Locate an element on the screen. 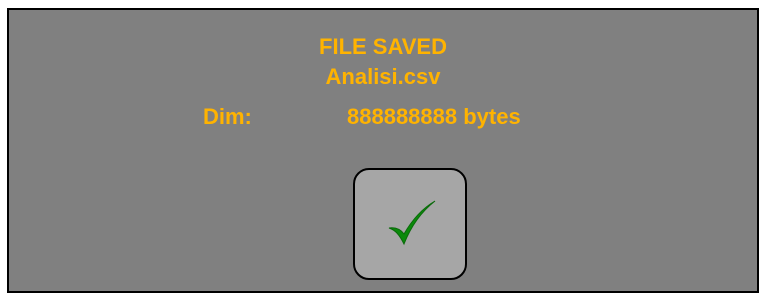 The height and width of the screenshot is (293, 768). dialog-title: FILE SAVED is located at coordinates (383, 46).